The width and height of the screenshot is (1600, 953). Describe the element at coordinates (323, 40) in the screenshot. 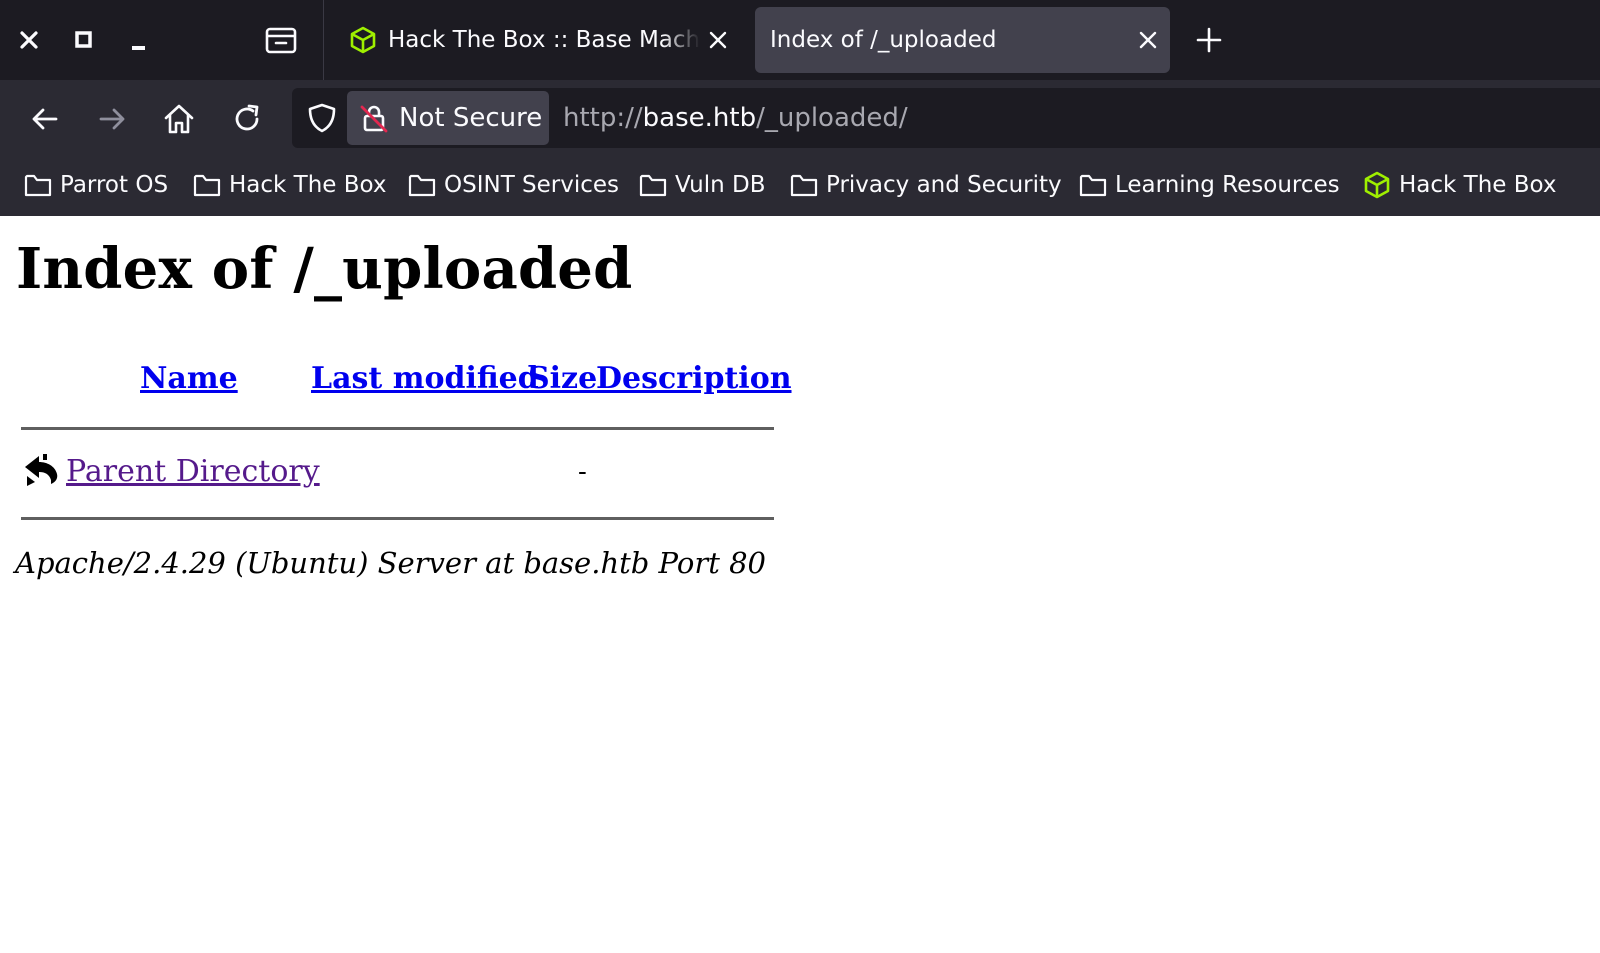

I see `tab-separator` at that location.